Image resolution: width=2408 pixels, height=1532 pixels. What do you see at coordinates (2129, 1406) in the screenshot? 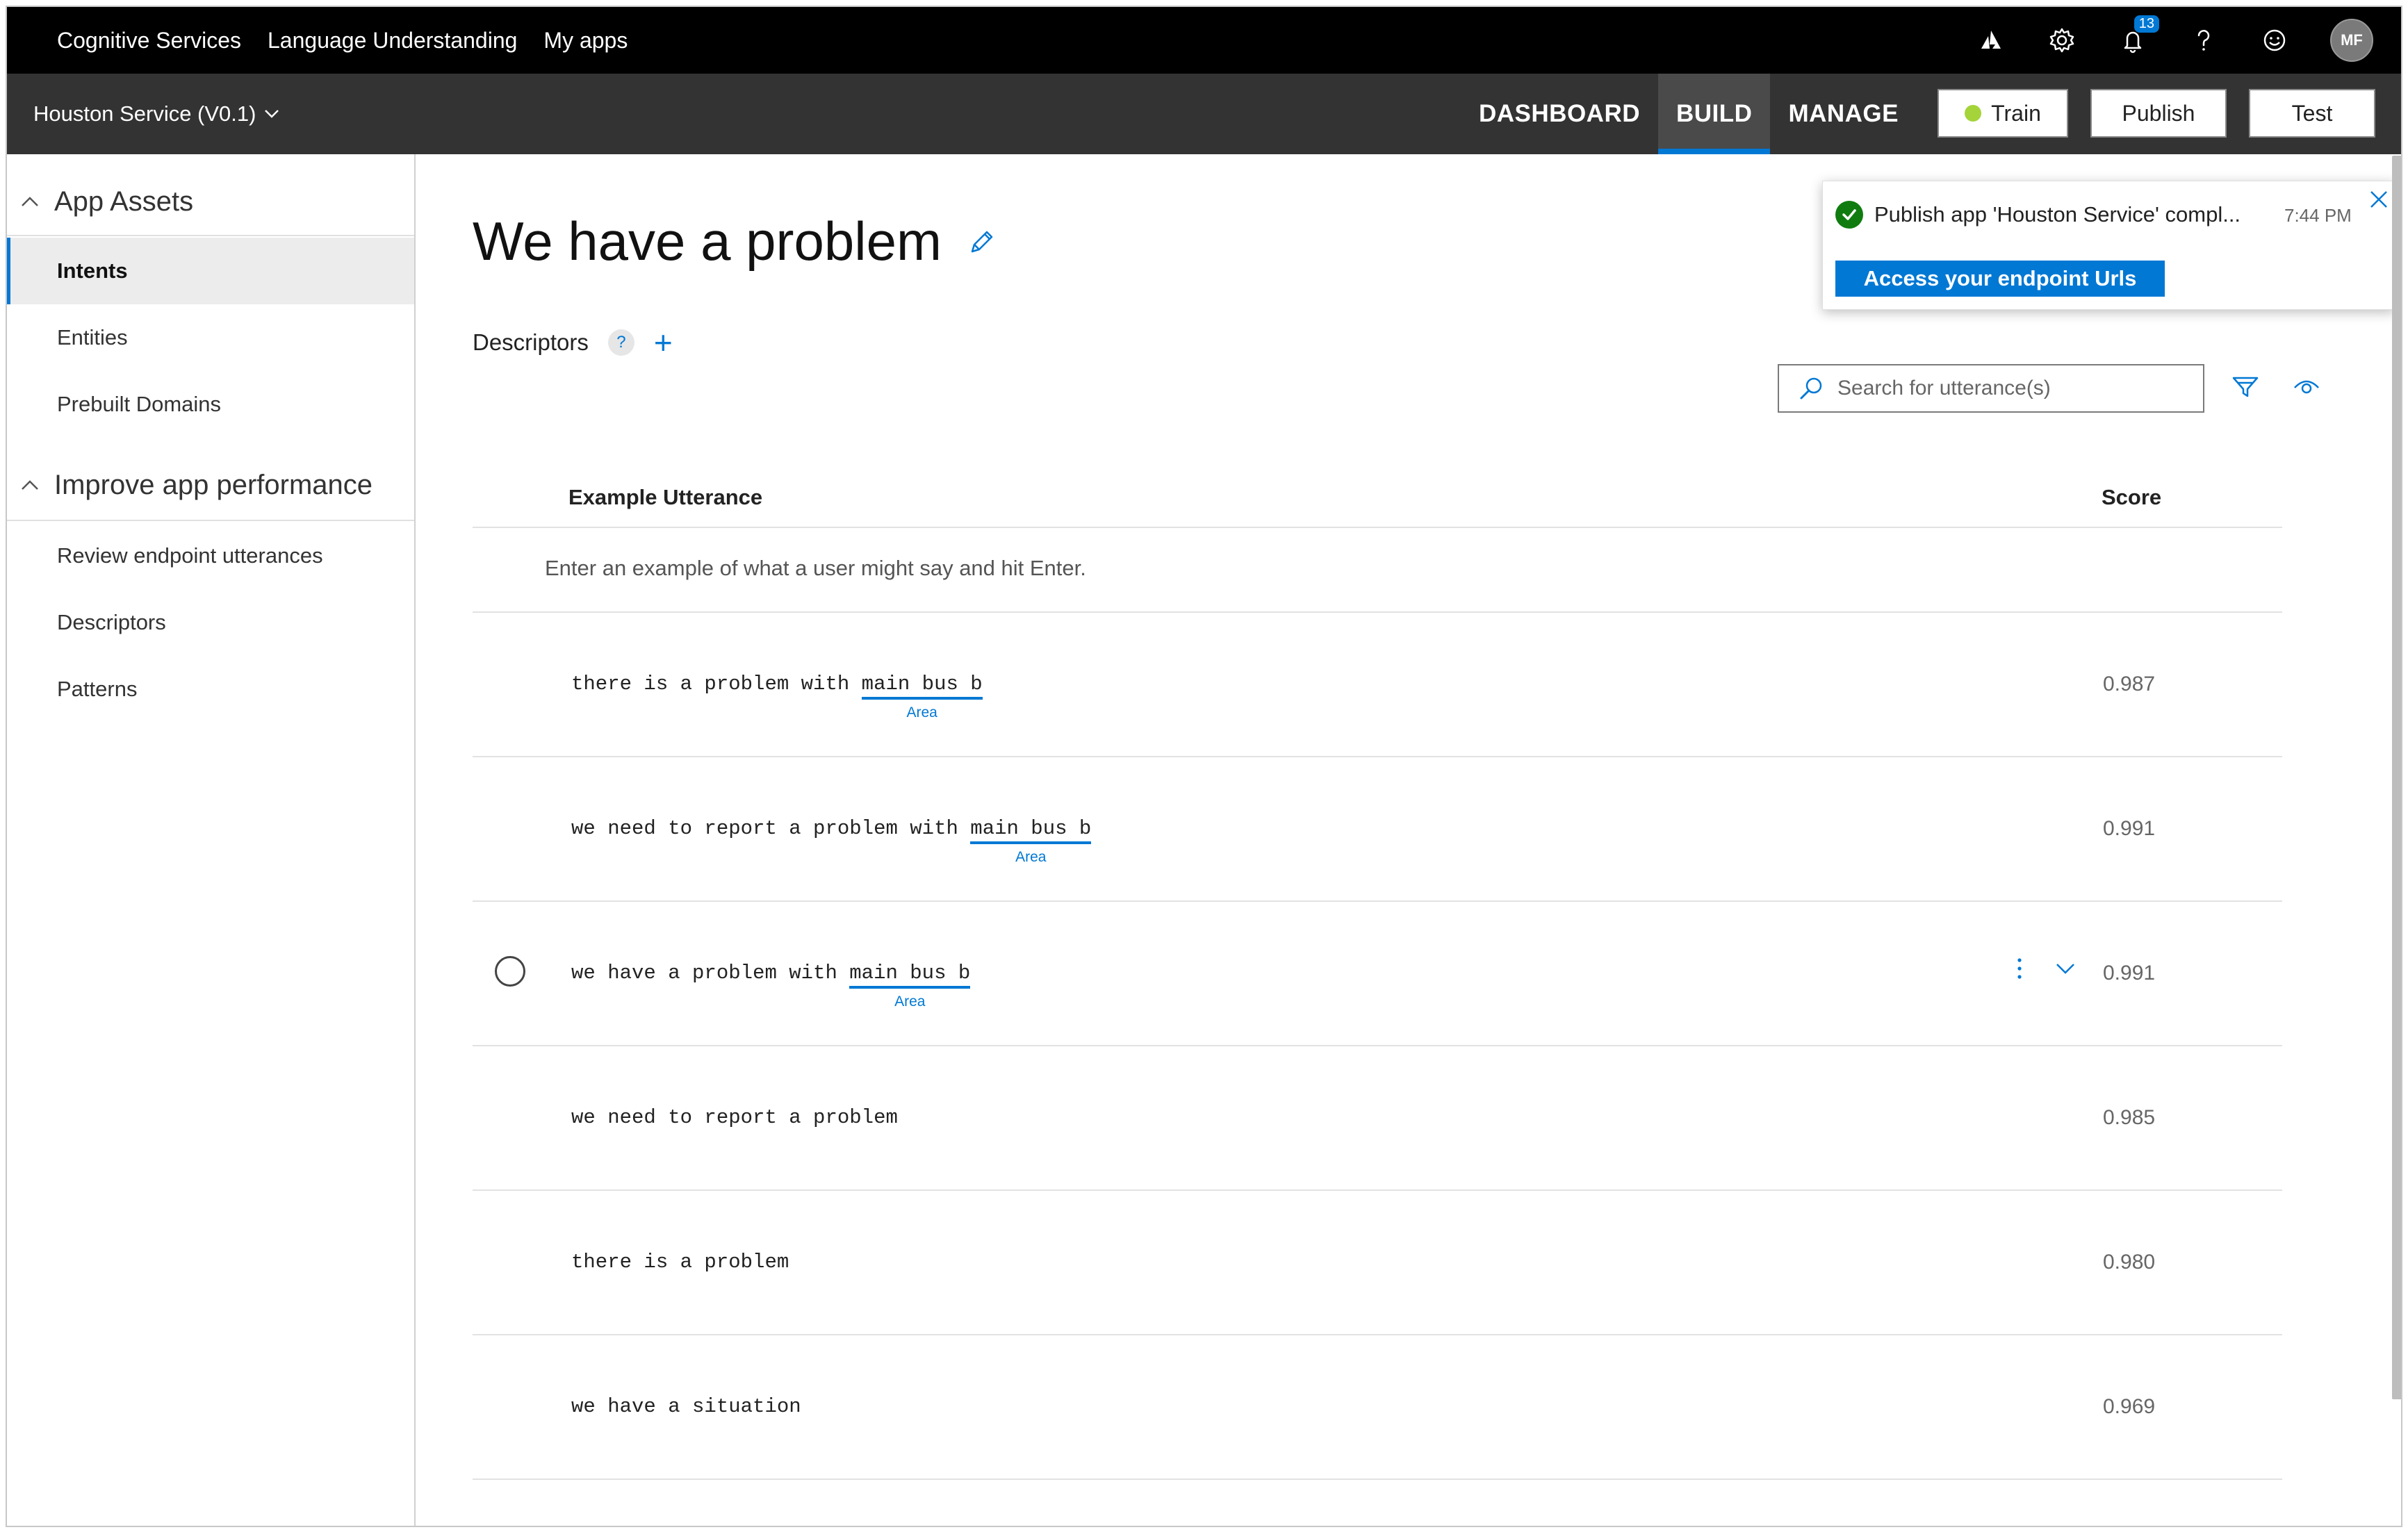
I see `utterance-score: 0.969` at bounding box center [2129, 1406].